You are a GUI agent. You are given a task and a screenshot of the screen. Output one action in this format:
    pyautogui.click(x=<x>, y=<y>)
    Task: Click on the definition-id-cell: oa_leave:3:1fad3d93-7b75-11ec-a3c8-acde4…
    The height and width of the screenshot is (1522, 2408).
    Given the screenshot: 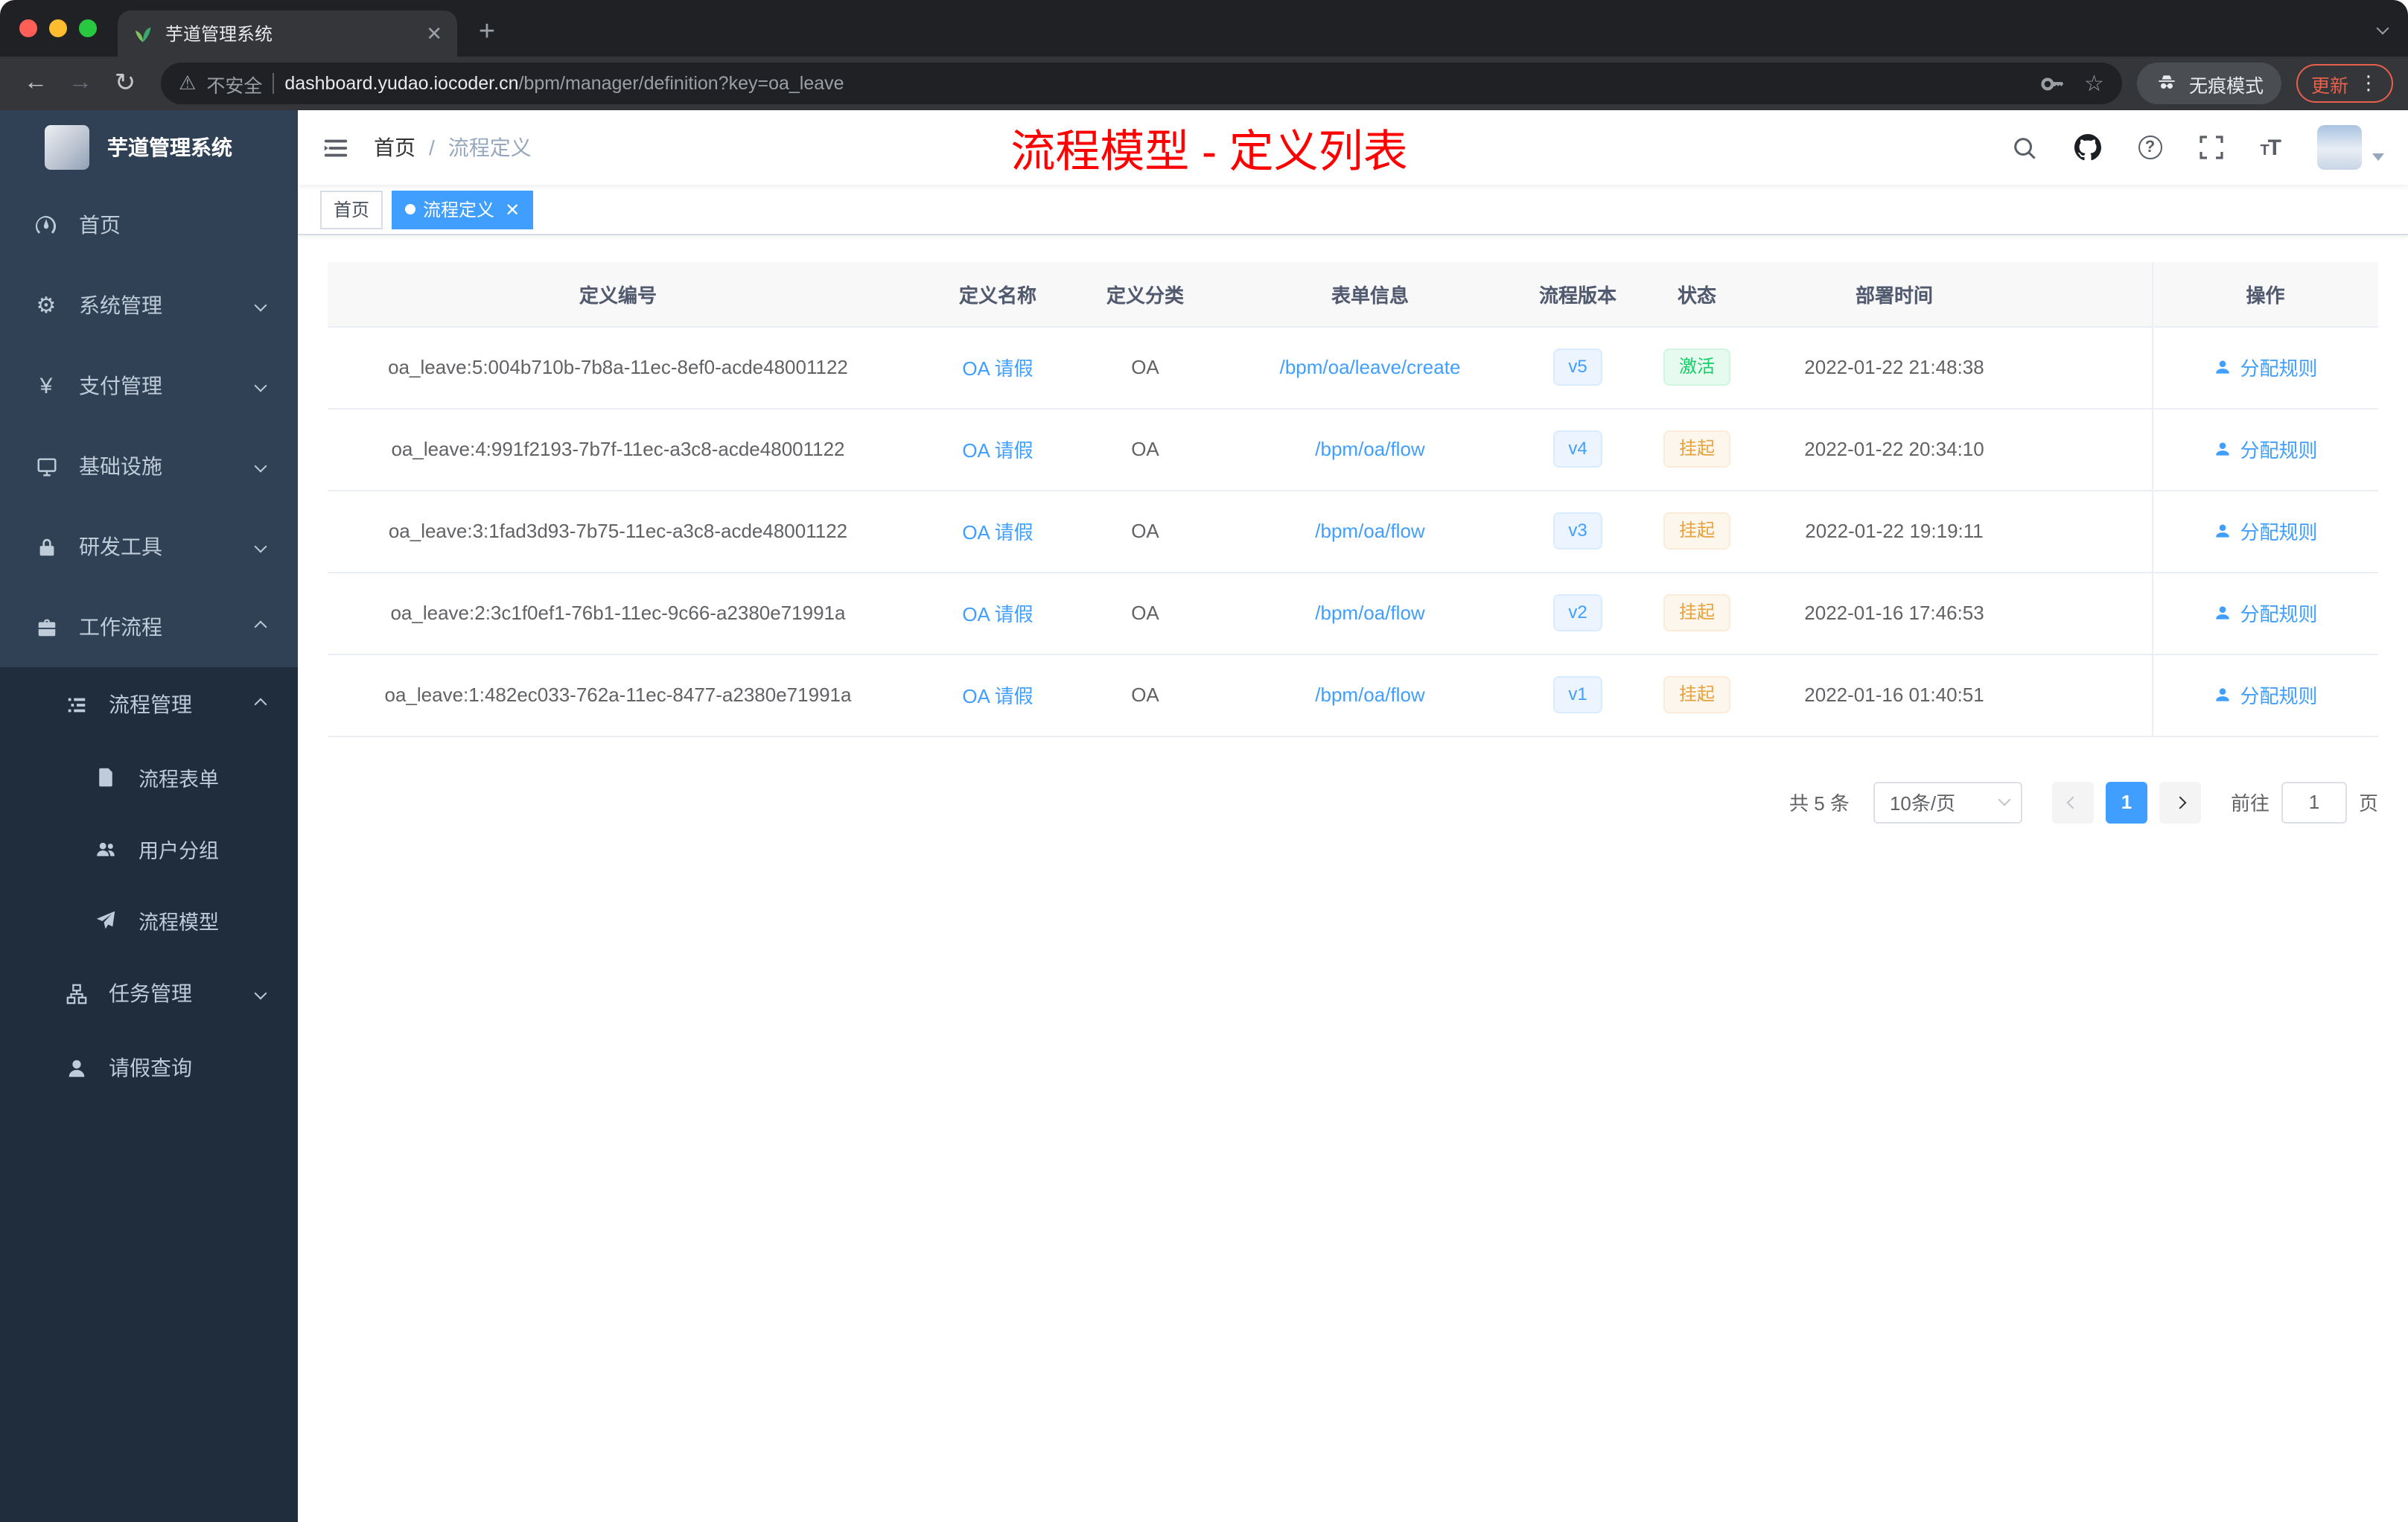 What is the action you would take?
    pyautogui.click(x=618, y=531)
    